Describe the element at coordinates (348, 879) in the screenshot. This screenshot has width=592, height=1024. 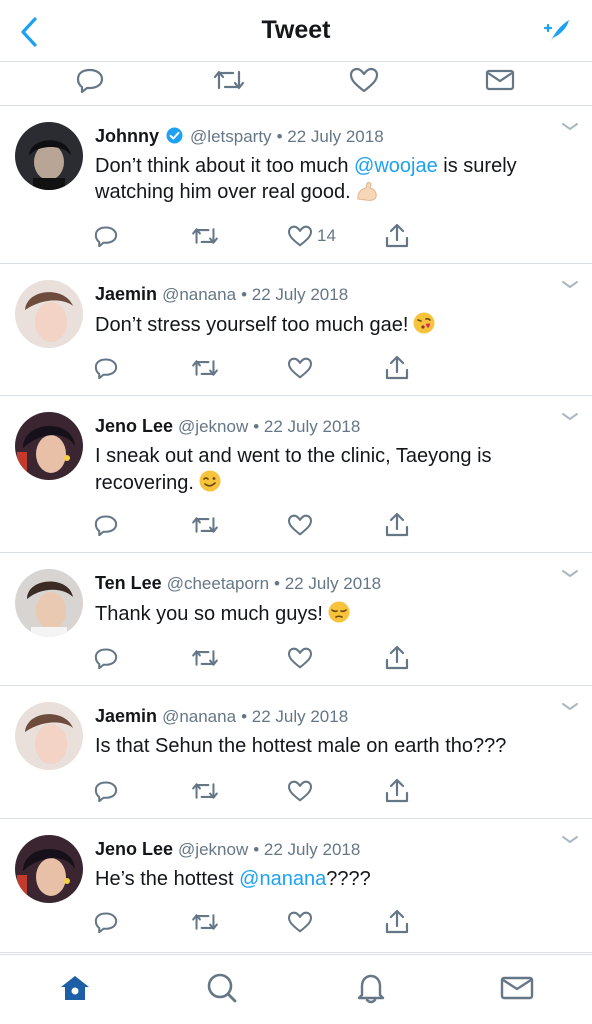
I see `text-segment: ????` at that location.